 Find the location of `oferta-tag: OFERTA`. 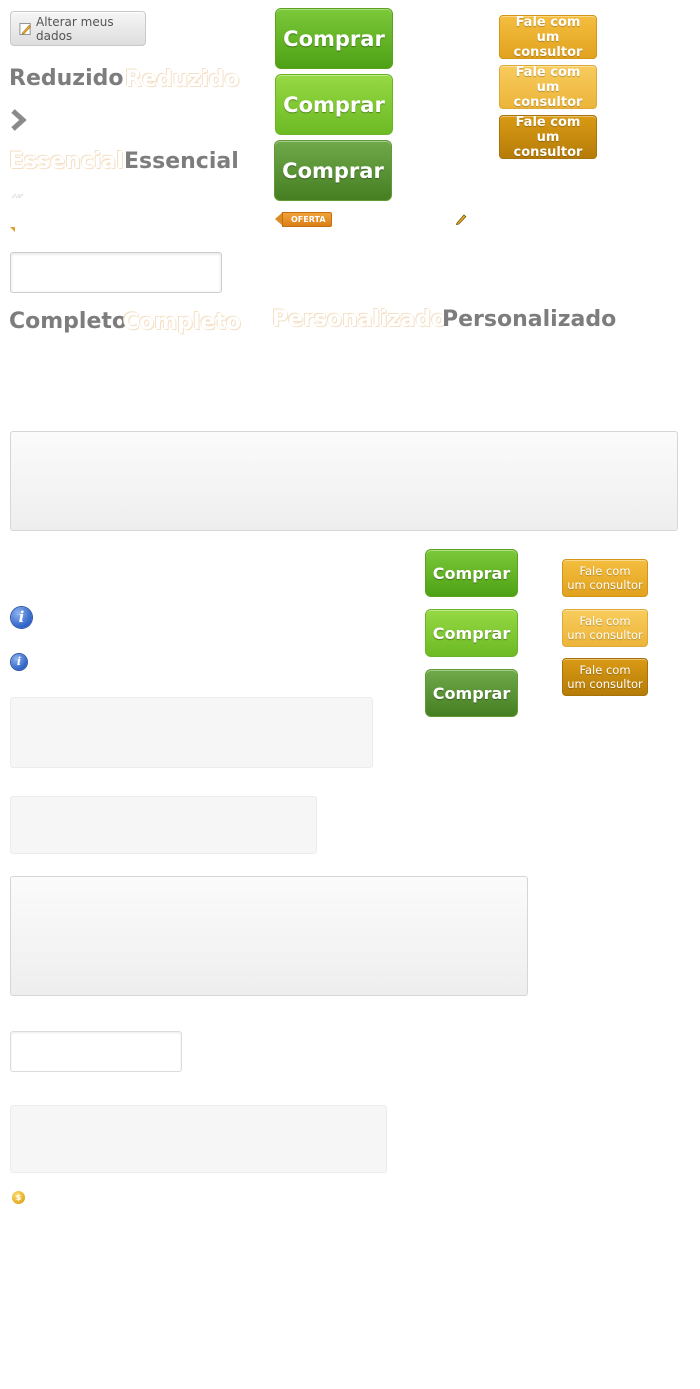

oferta-tag: OFERTA is located at coordinates (307, 219).